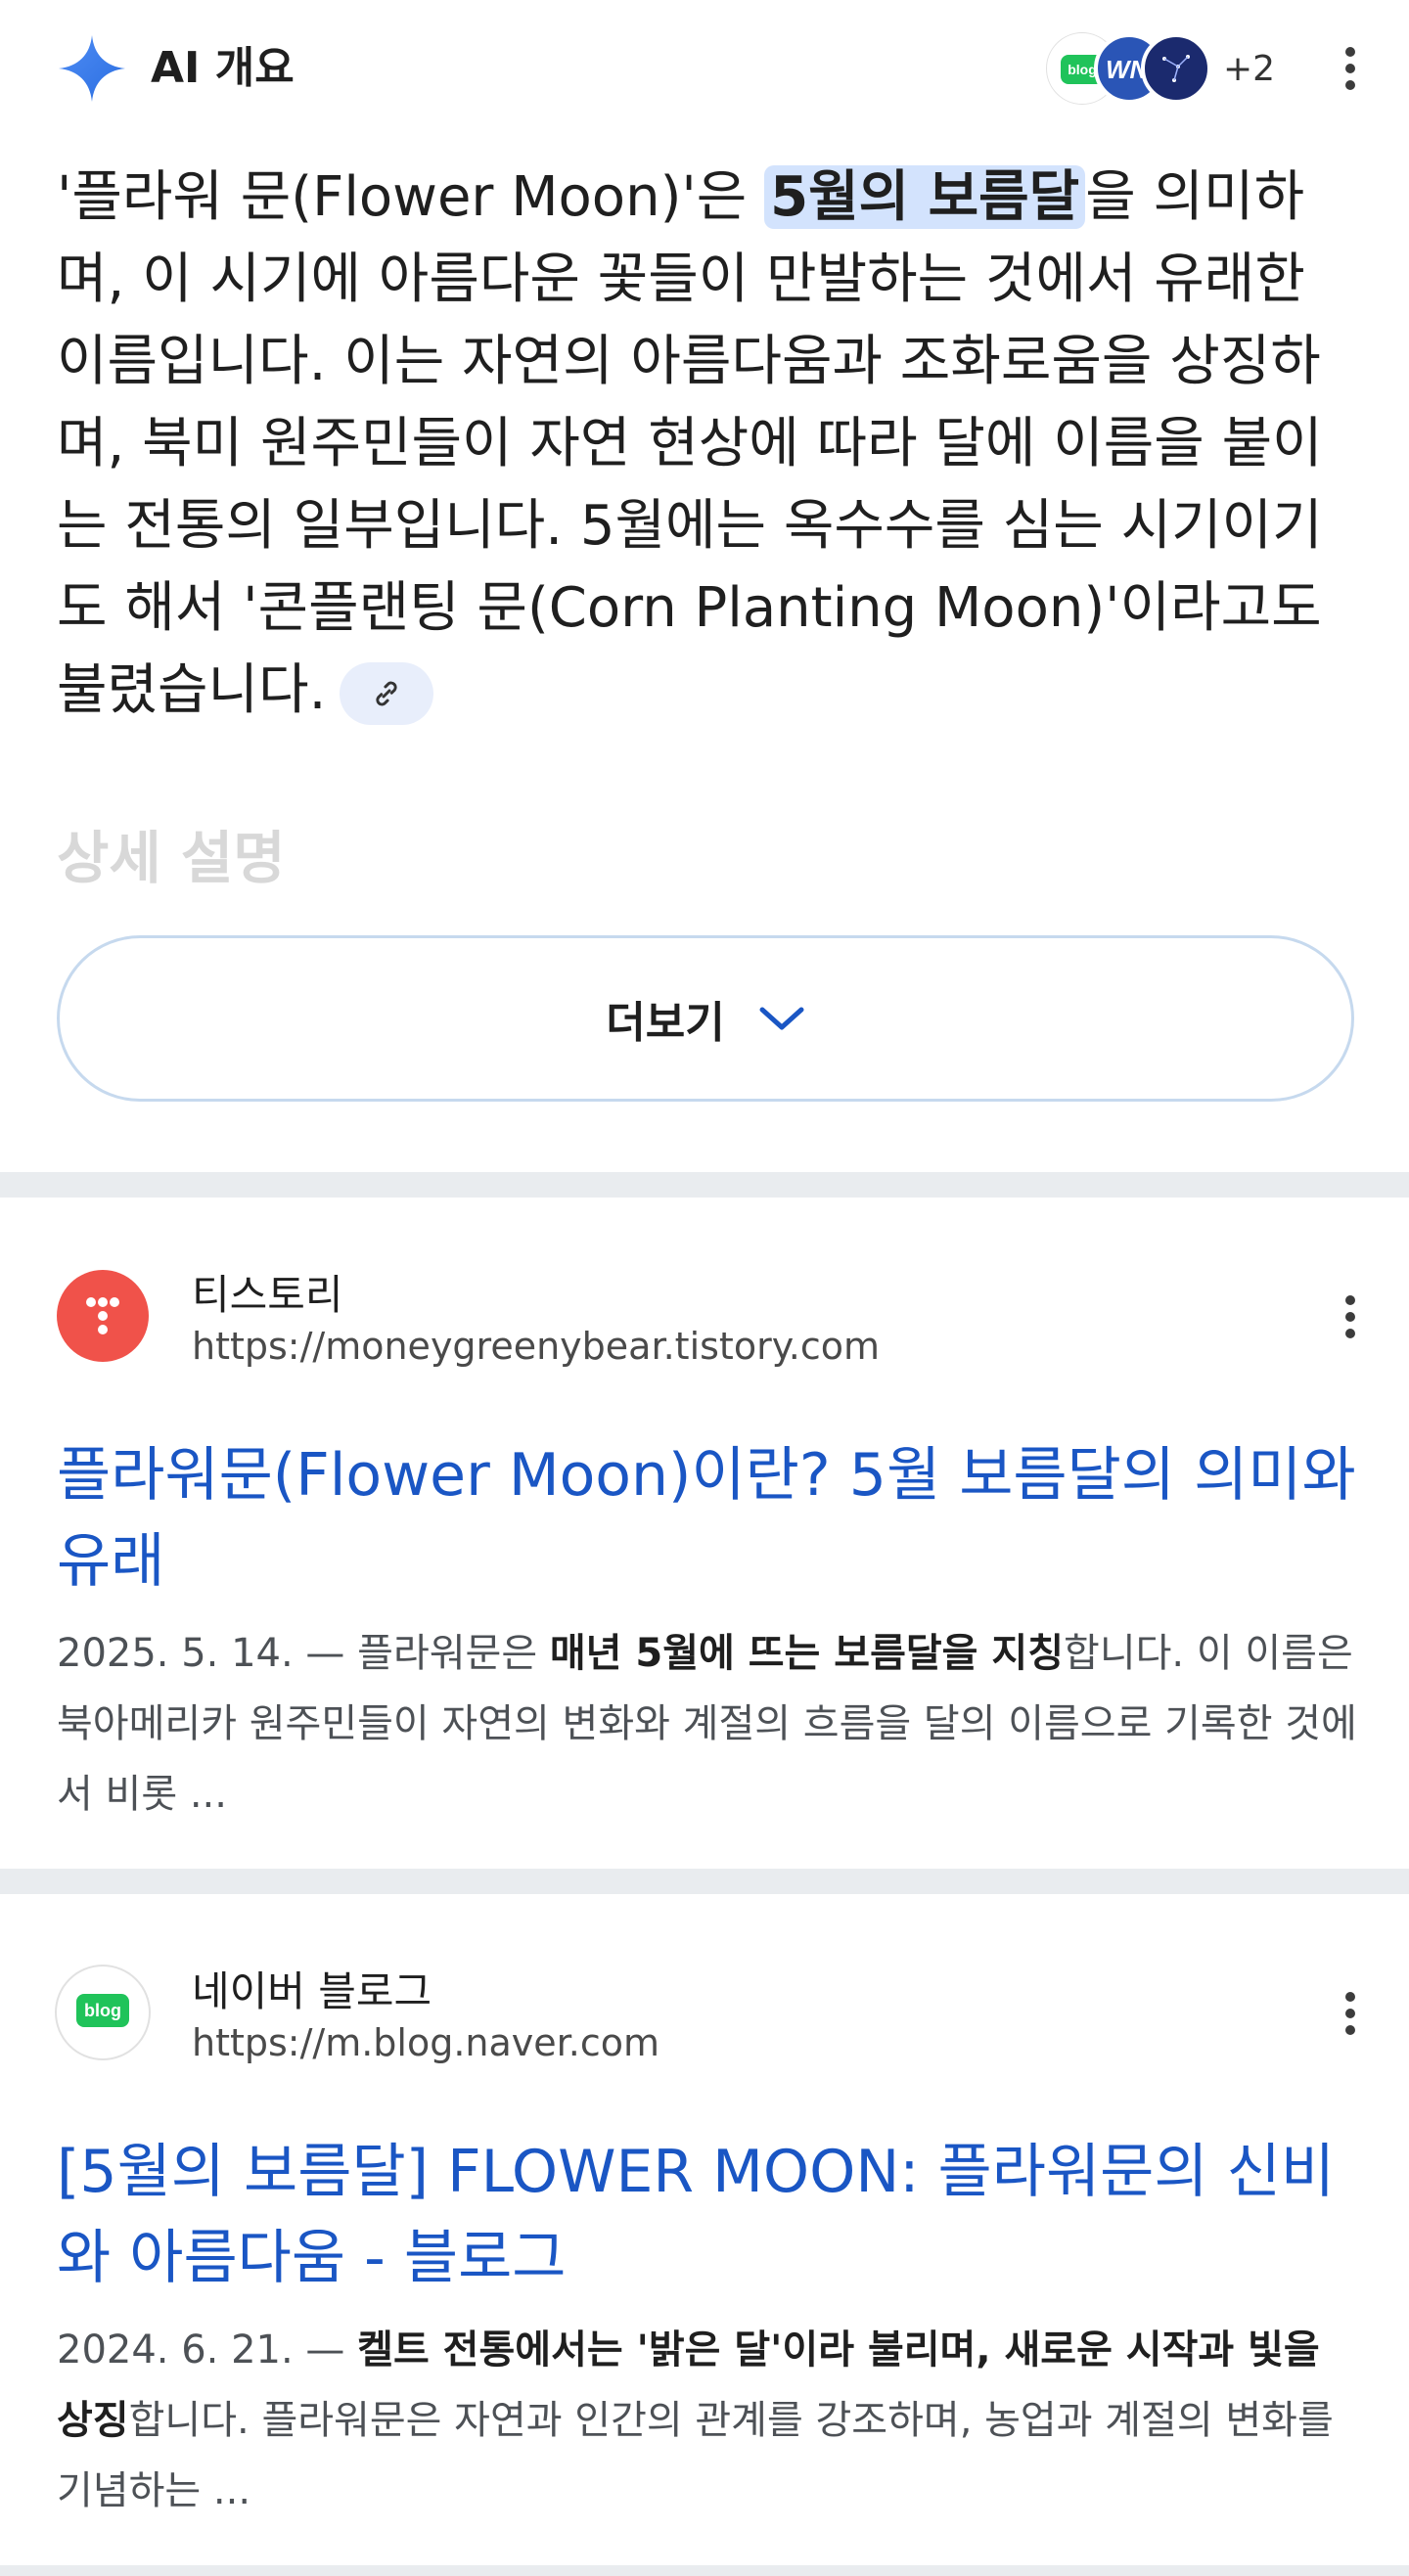  What do you see at coordinates (208, 1653) in the screenshot?
I see `result-date: 2025. 5. 14. —` at bounding box center [208, 1653].